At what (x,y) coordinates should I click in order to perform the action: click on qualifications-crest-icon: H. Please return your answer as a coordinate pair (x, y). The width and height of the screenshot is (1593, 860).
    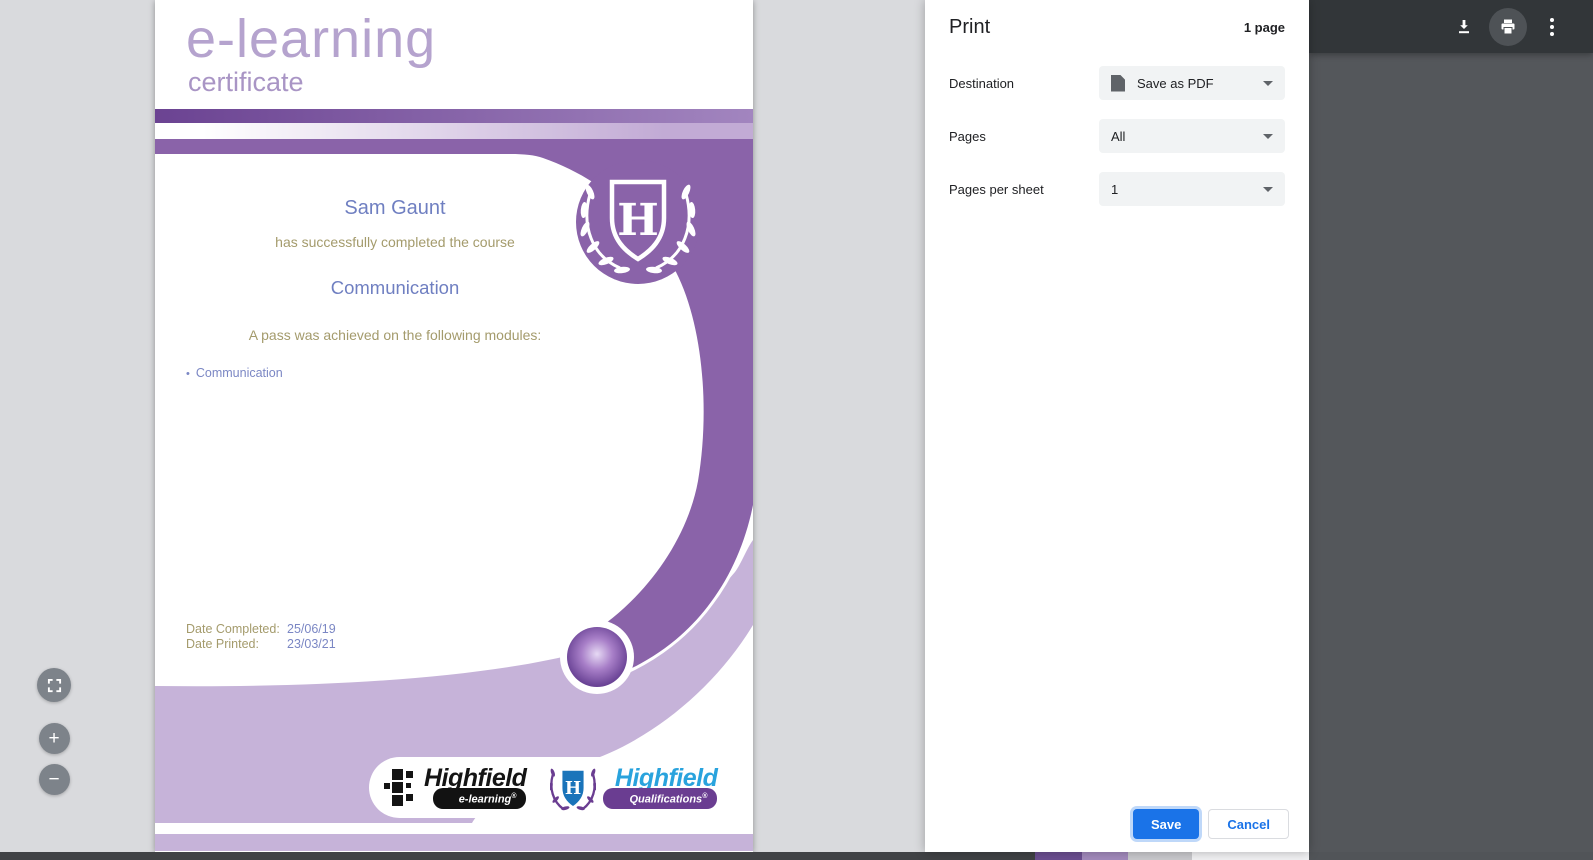
    Looking at the image, I should click on (573, 789).